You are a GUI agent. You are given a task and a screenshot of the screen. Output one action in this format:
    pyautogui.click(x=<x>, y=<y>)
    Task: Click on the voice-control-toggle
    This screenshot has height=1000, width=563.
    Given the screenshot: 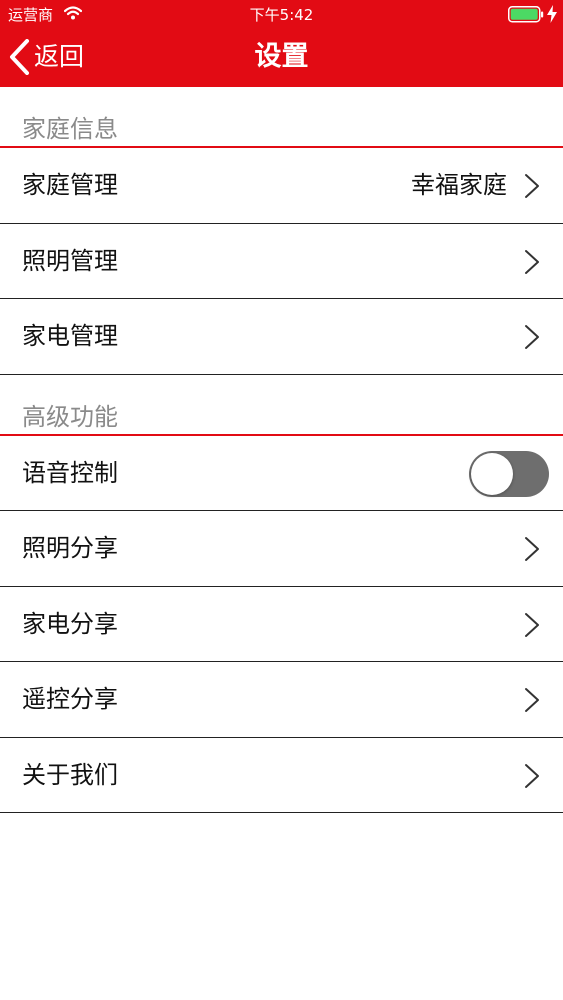 What is the action you would take?
    pyautogui.click(x=509, y=473)
    